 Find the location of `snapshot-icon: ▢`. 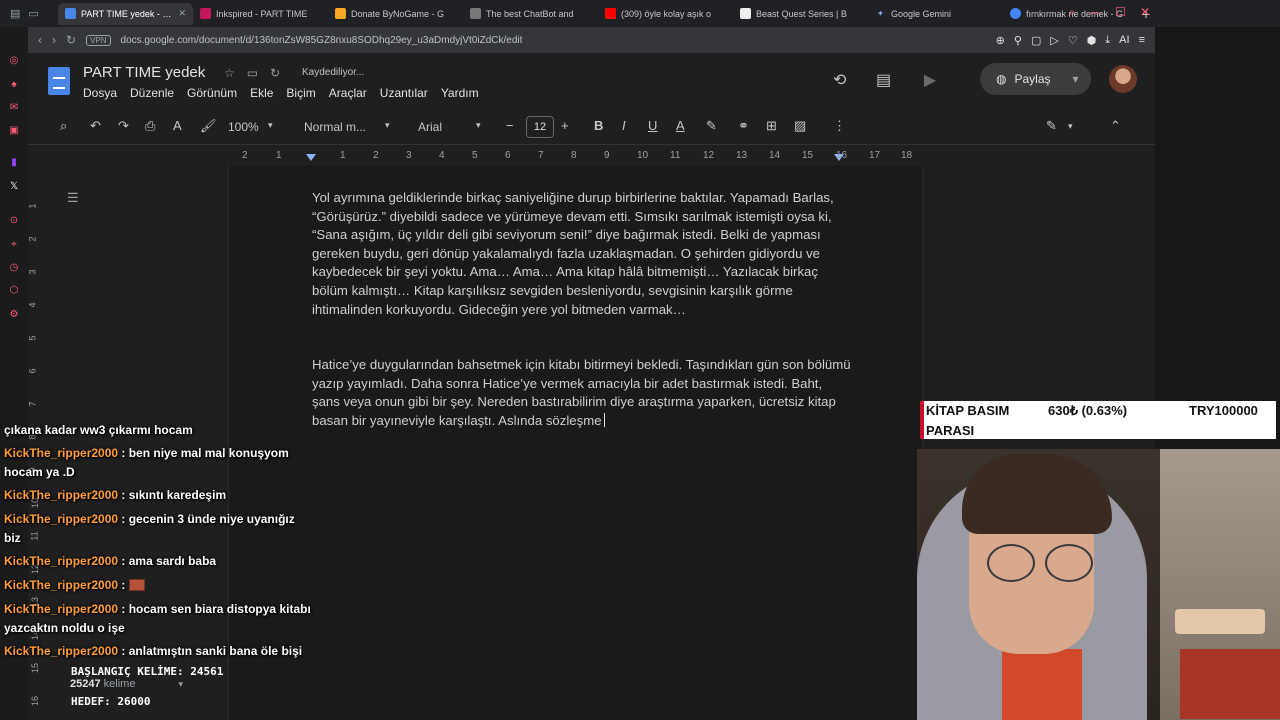

snapshot-icon: ▢ is located at coordinates (1036, 40).